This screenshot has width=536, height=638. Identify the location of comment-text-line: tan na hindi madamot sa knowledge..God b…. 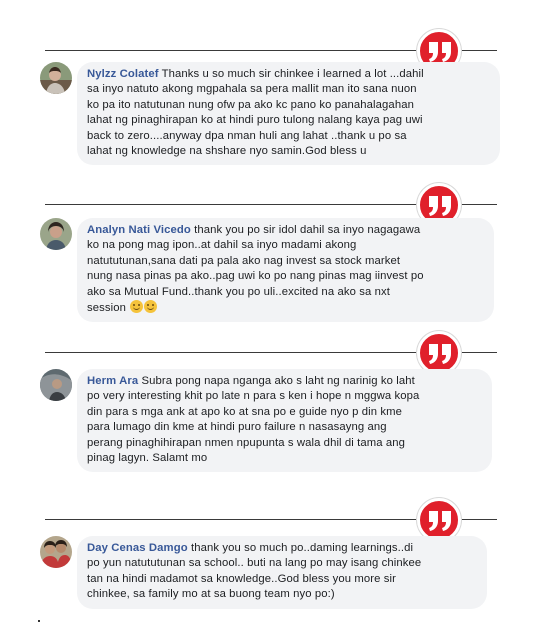
(241, 578).